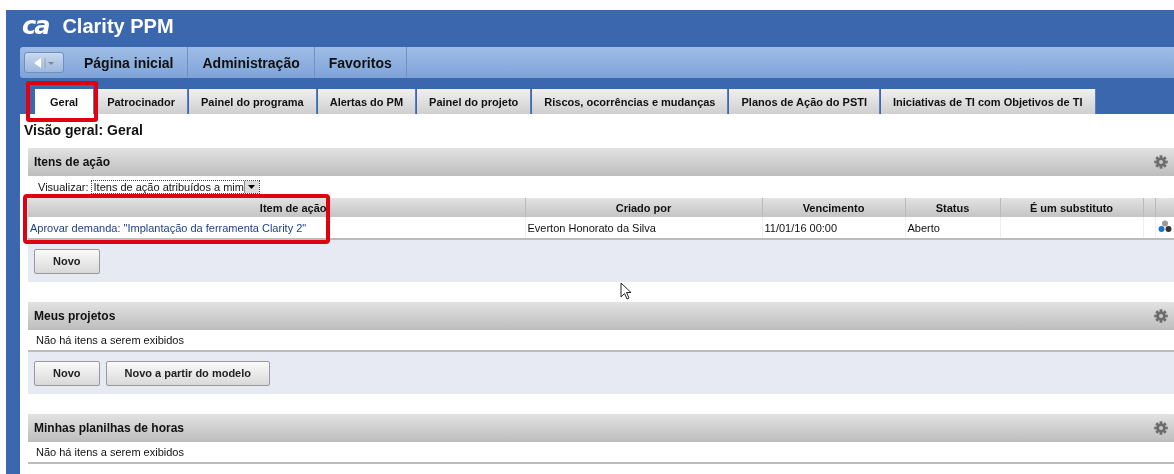 The height and width of the screenshot is (474, 1174). What do you see at coordinates (804, 101) in the screenshot?
I see `tab: Planos de Ação do PSTI` at bounding box center [804, 101].